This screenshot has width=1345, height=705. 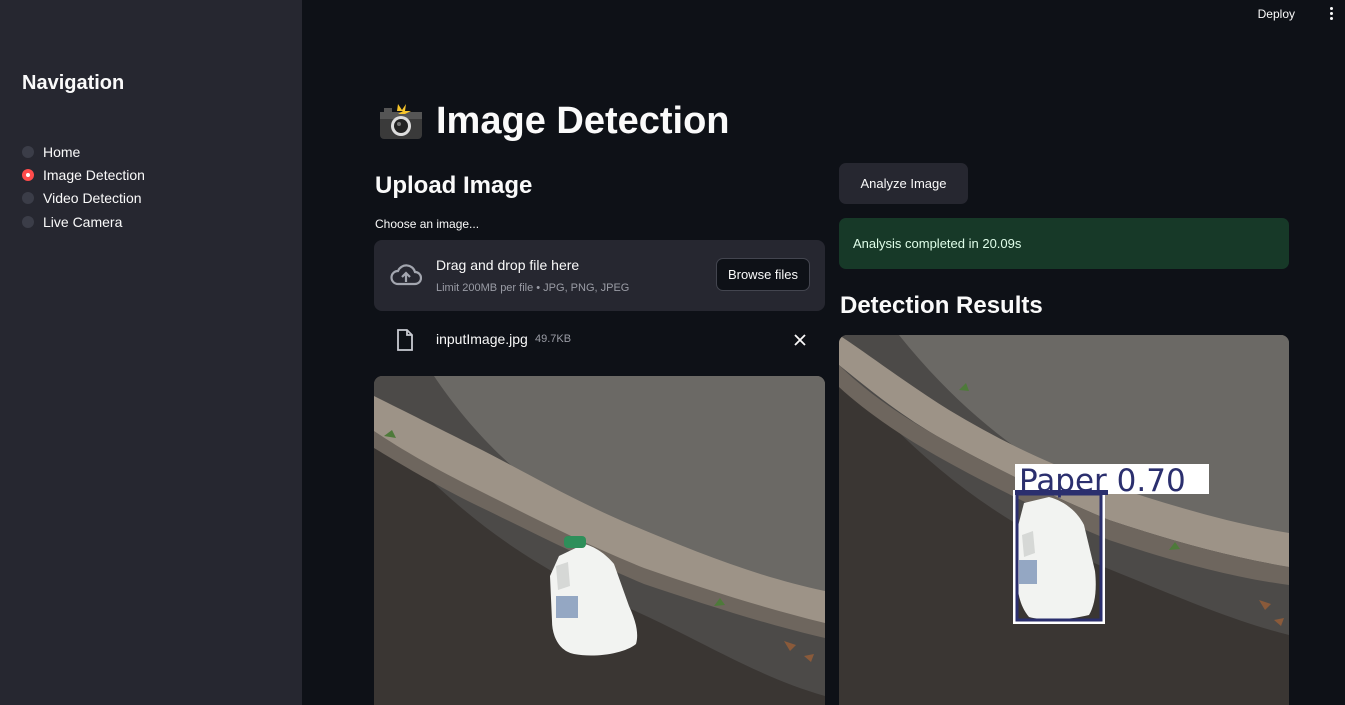 What do you see at coordinates (28, 198) in the screenshot?
I see `radio-video-detection` at bounding box center [28, 198].